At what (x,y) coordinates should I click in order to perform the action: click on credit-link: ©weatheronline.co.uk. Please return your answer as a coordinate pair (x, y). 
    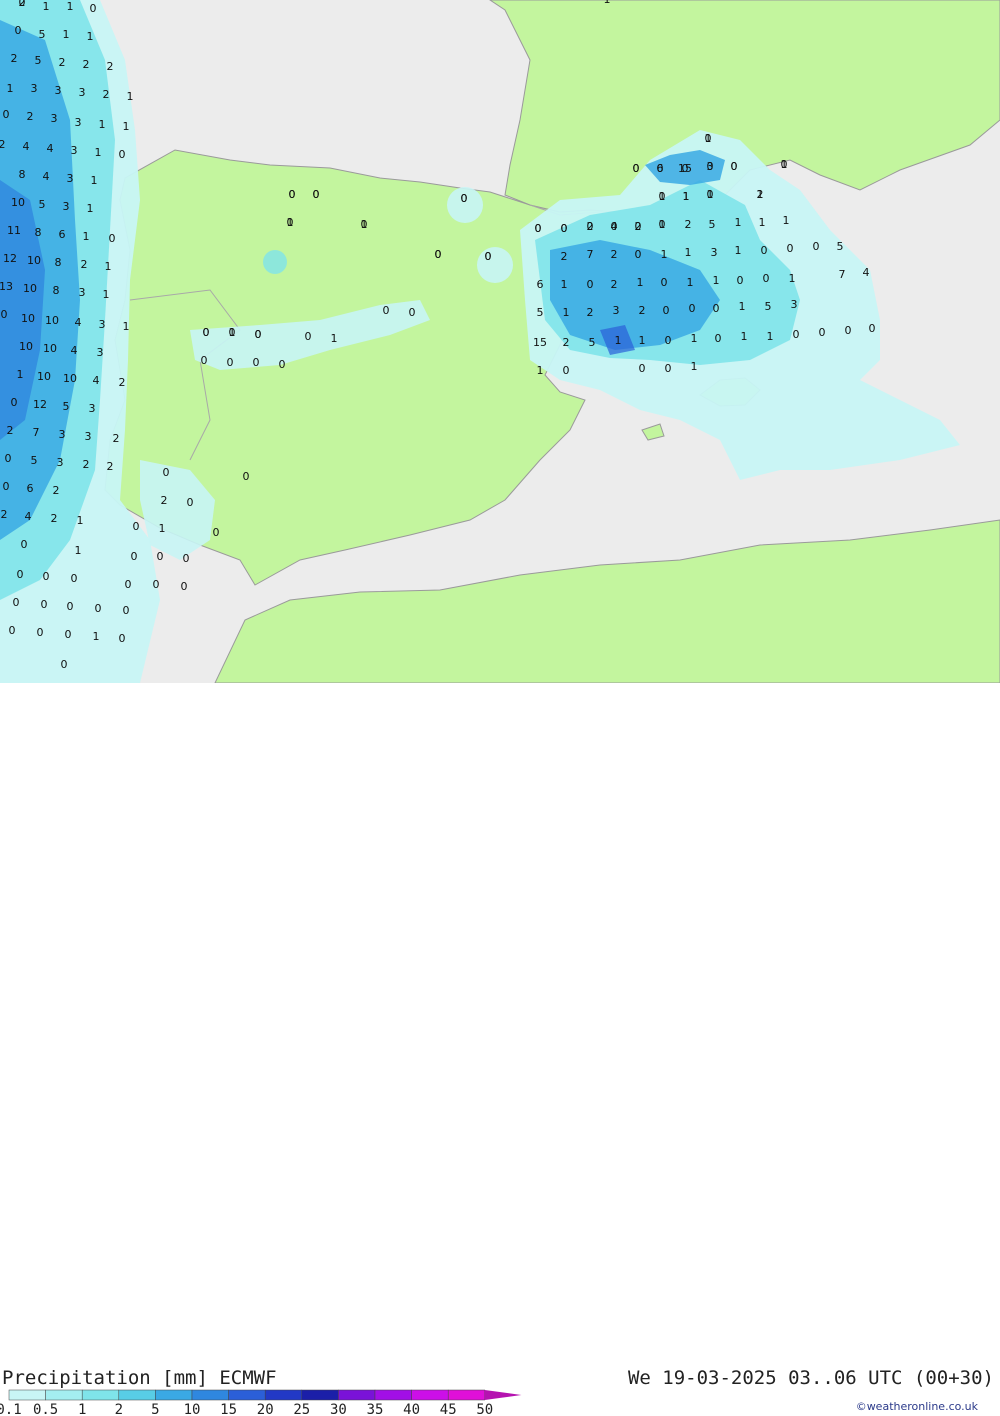
    Looking at the image, I should click on (917, 1406).